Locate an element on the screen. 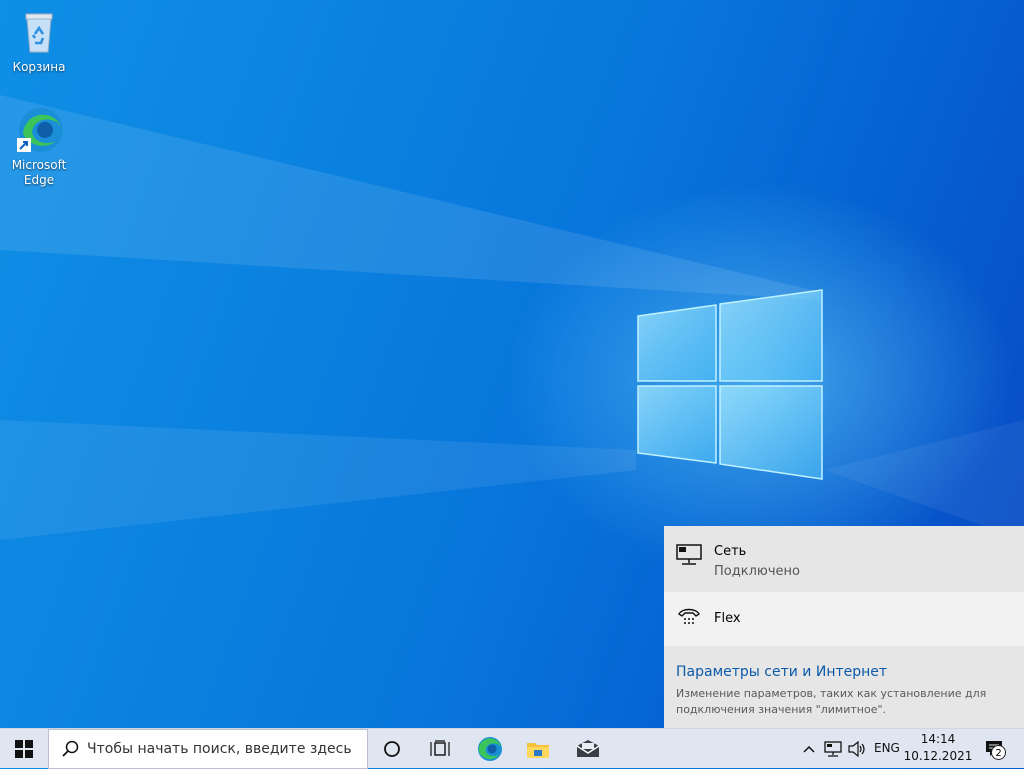 Image resolution: width=1024 pixels, height=769 pixels. cortana-button is located at coordinates (392, 749).